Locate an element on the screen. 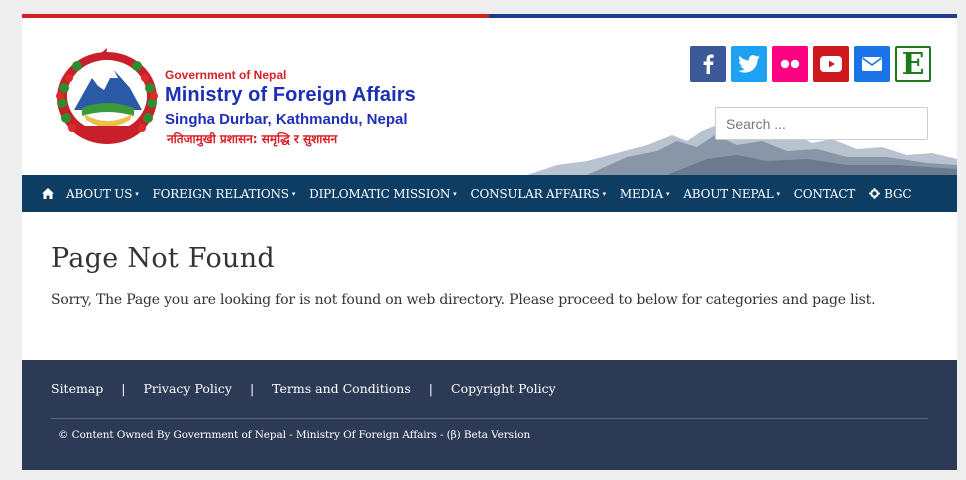 Image resolution: width=966 pixels, height=480 pixels. nav-diplomatic-mission: DIPLOMATIC MISSION ▾ is located at coordinates (383, 194).